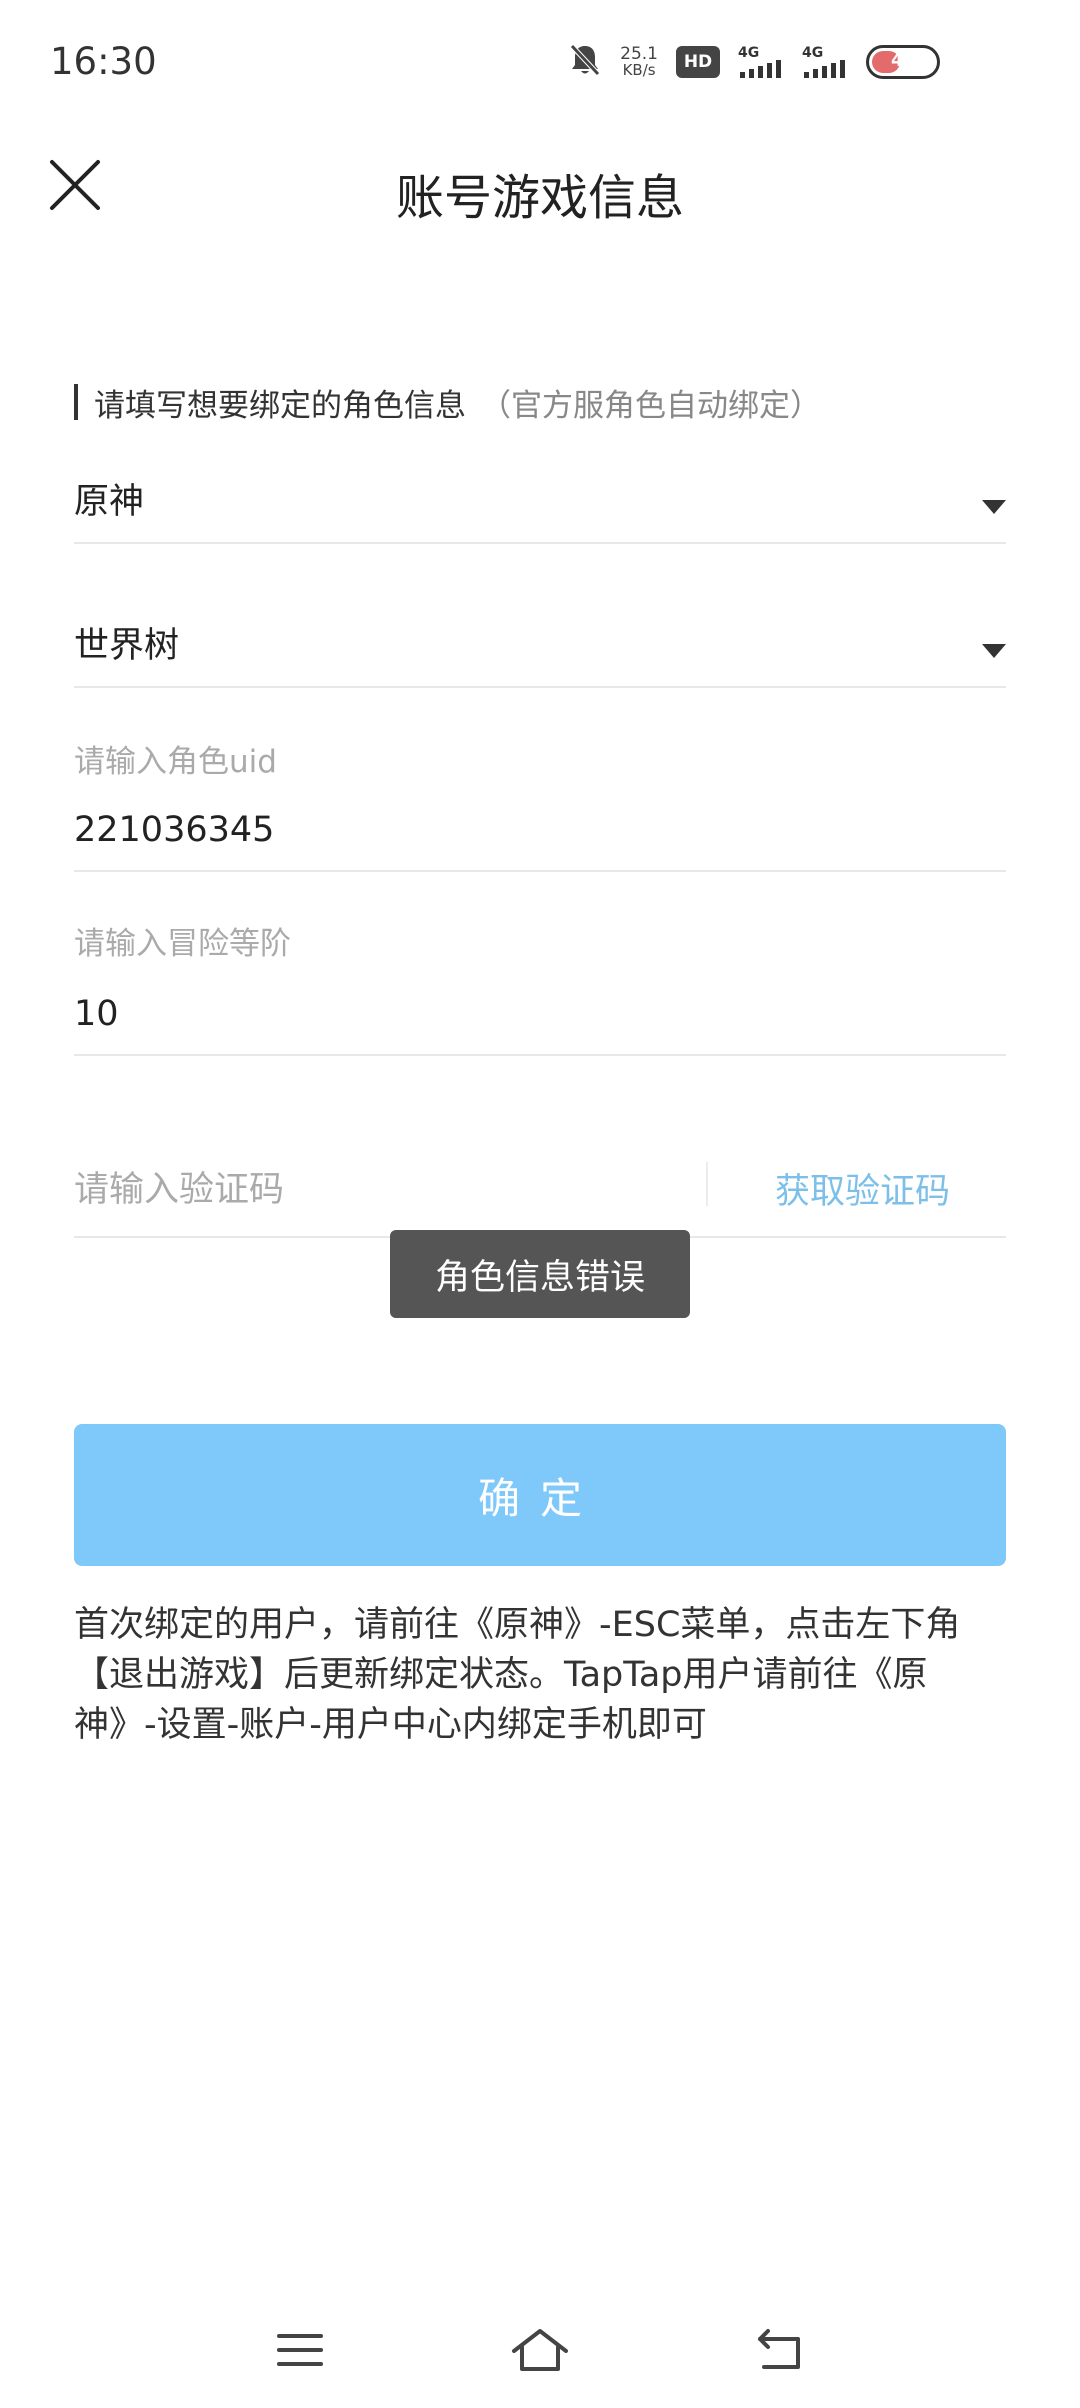  I want to click on section-bar, so click(76, 402).